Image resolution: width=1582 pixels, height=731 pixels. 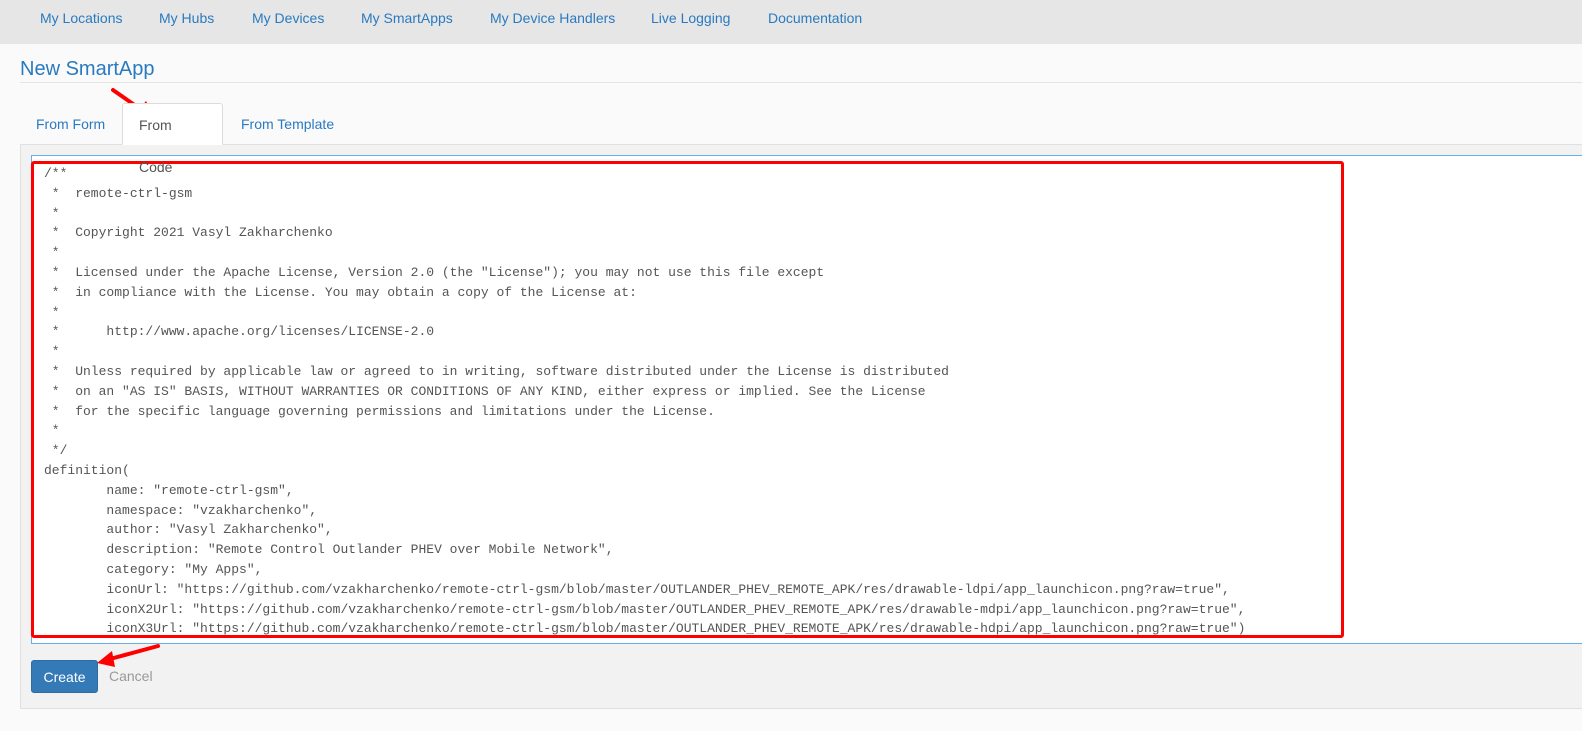 I want to click on nav-link-my-locations: My Locations, so click(x=81, y=18).